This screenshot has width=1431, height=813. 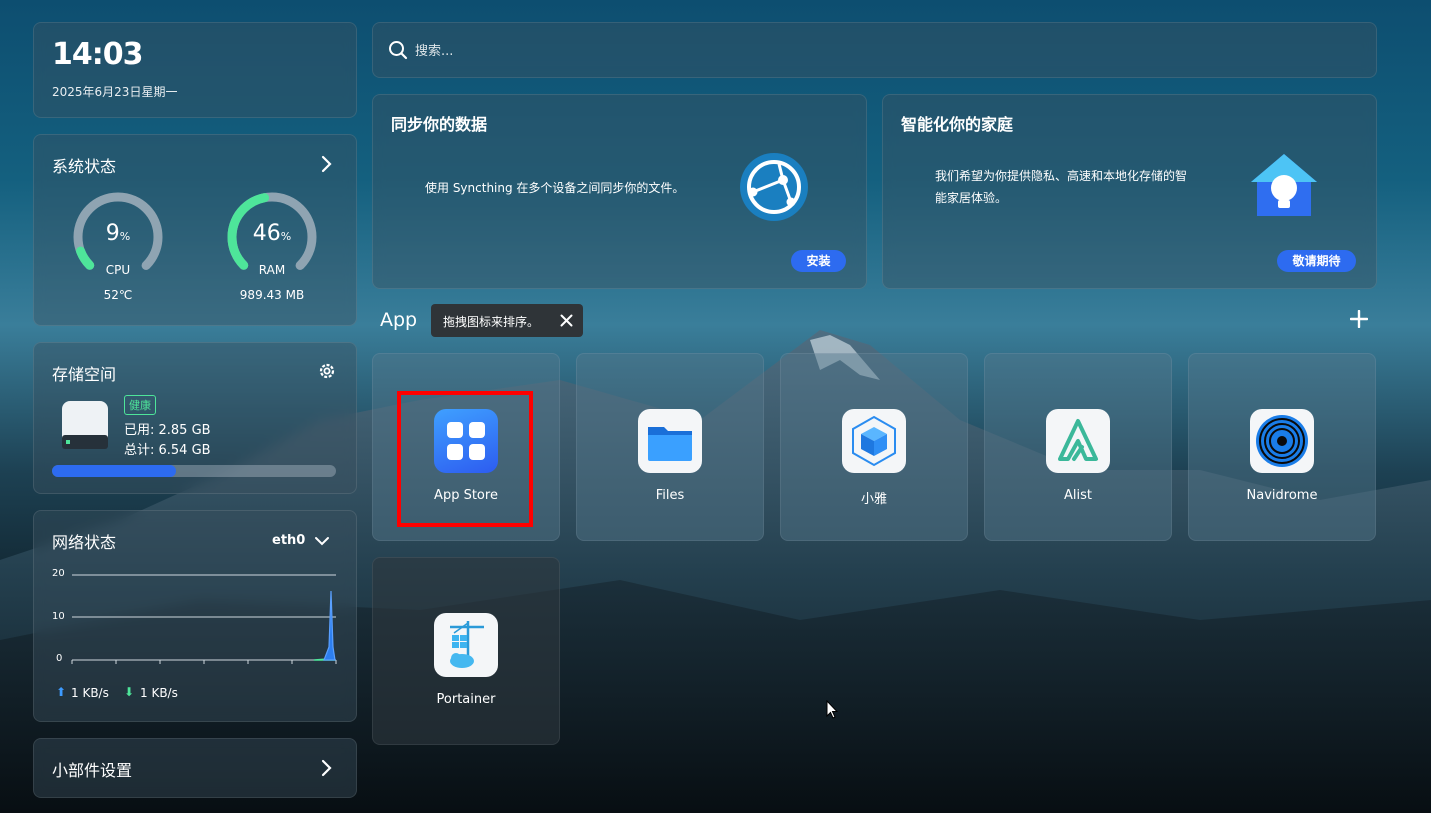 I want to click on mouse-cursor-icon, so click(x=832, y=709).